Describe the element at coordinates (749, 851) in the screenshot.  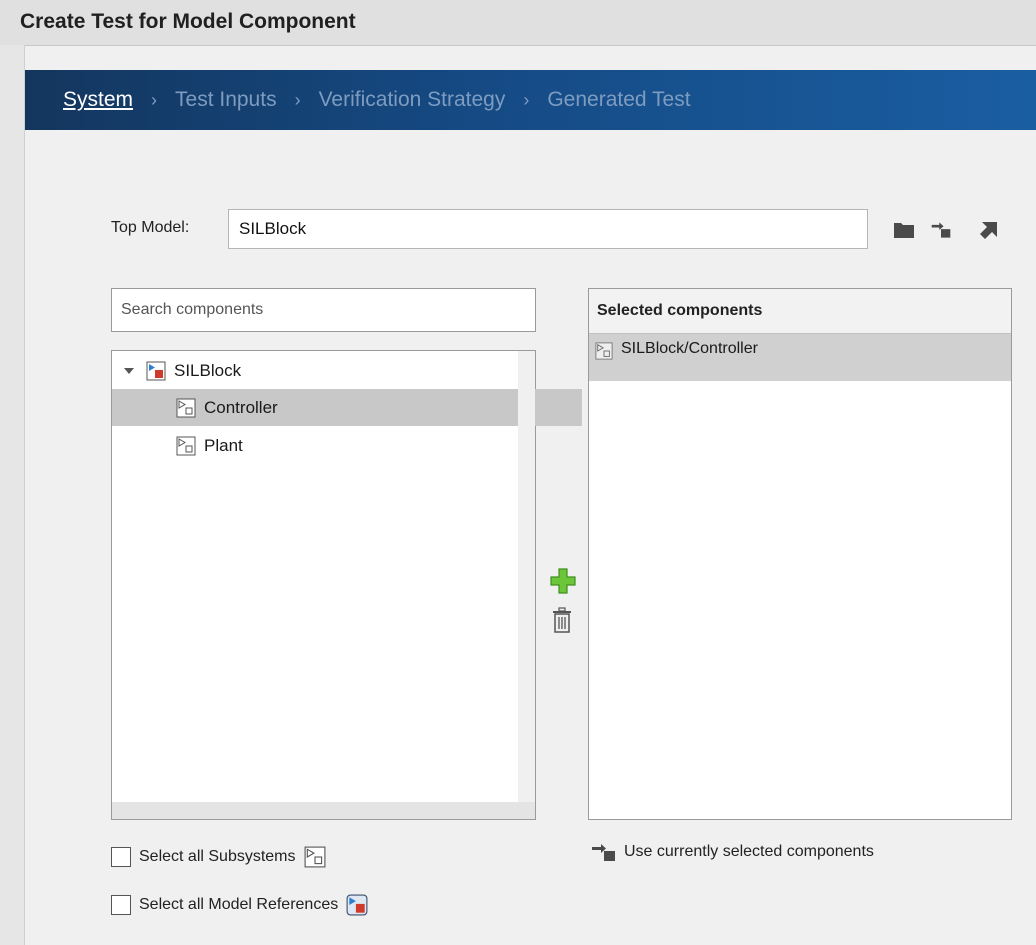
I see `use-current-label: Use currently selected components` at that location.